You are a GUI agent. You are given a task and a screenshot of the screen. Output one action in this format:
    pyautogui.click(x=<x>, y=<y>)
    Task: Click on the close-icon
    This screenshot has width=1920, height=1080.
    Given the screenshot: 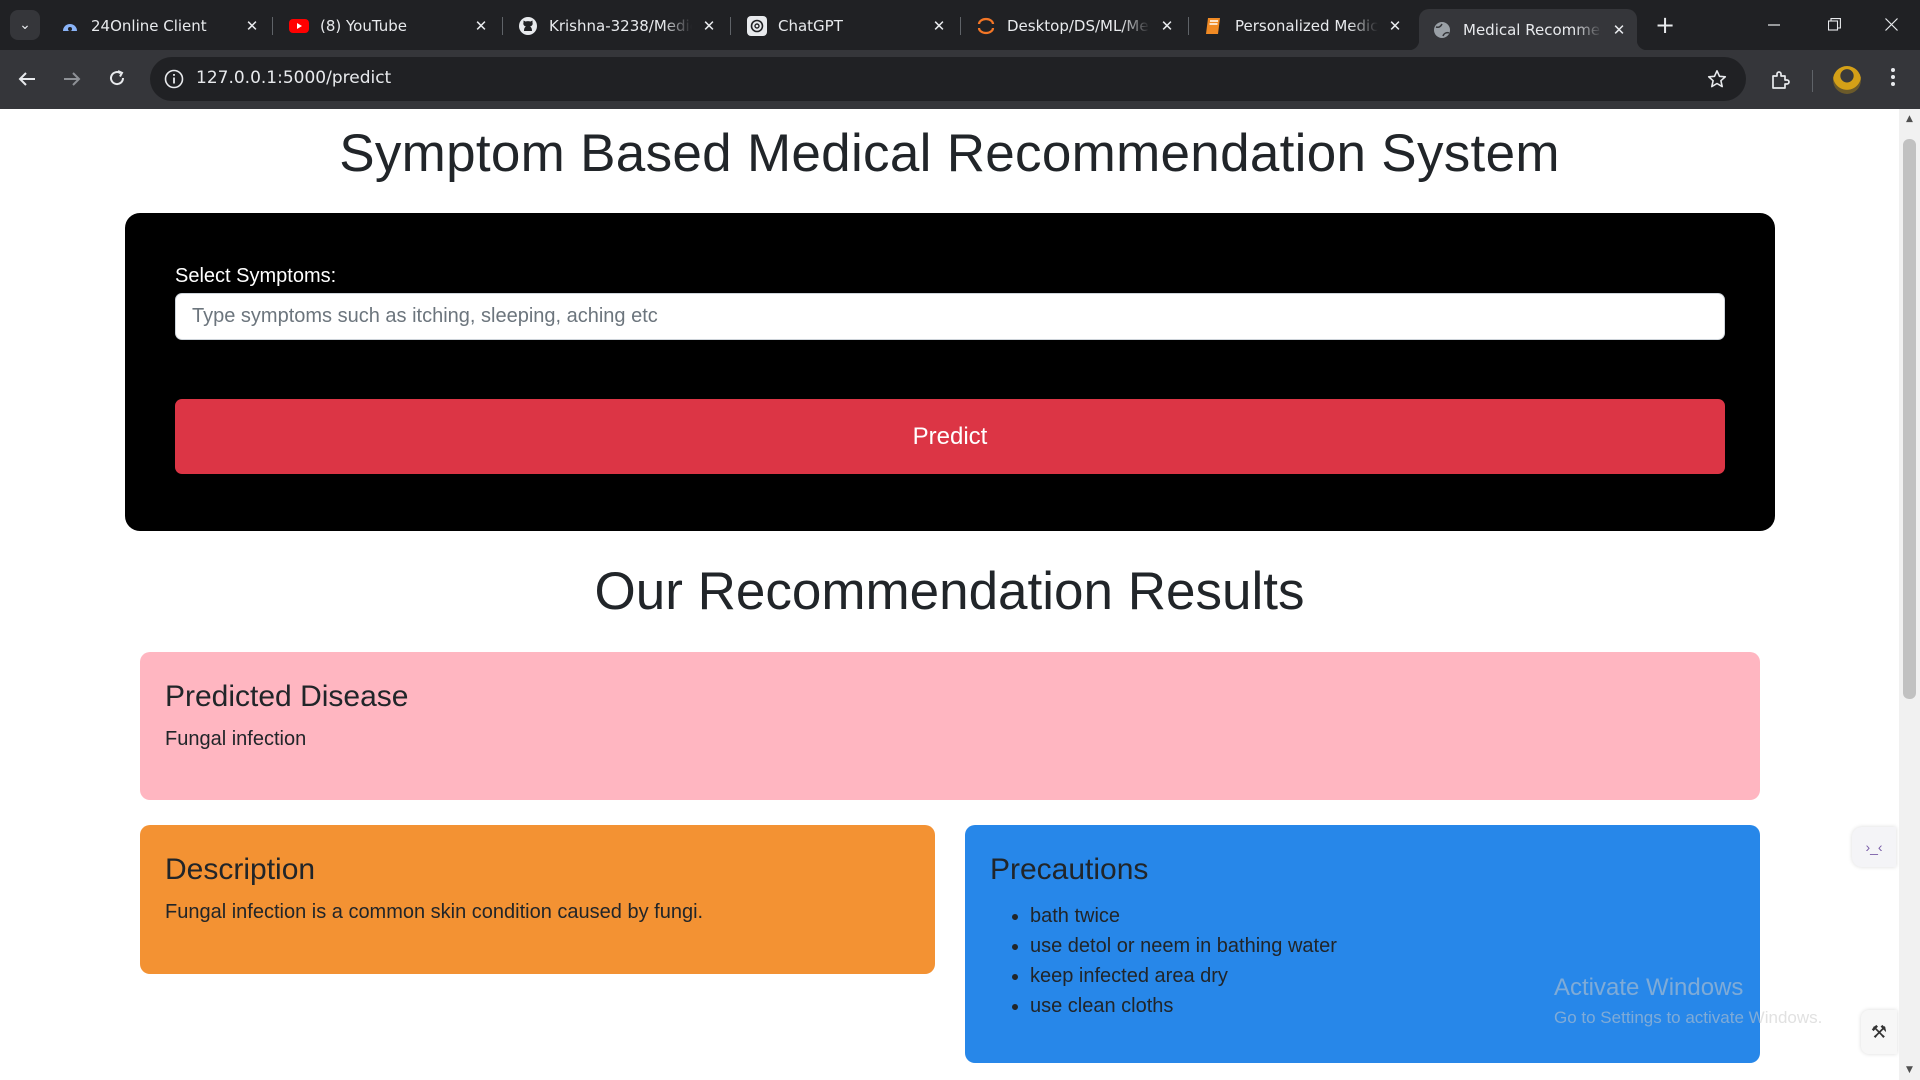 What is the action you would take?
    pyautogui.click(x=1891, y=25)
    